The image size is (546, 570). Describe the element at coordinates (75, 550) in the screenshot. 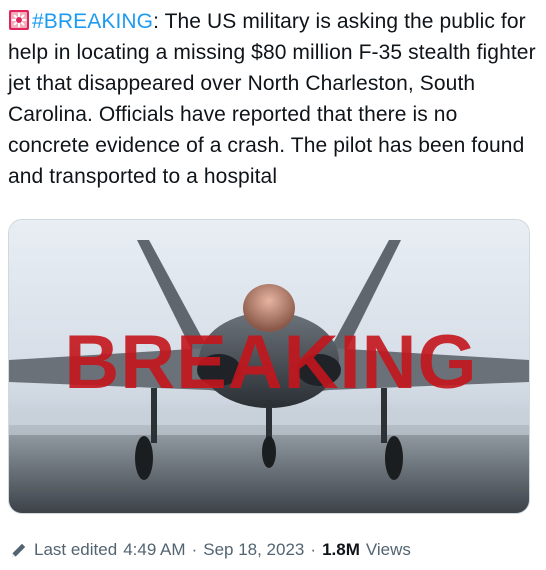

I see `edited-label: Last edited` at that location.